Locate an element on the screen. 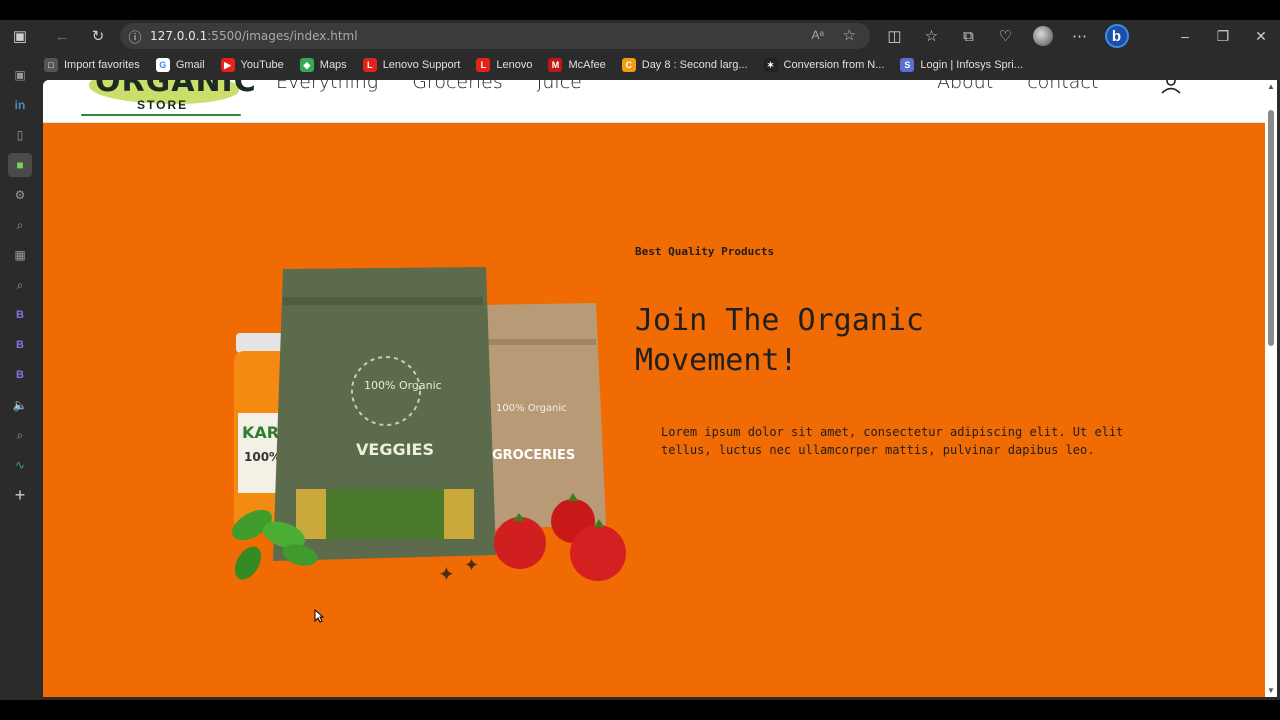 The width and height of the screenshot is (1280, 720). sidebar-b-icon-2-glyph: B is located at coordinates (20, 345).